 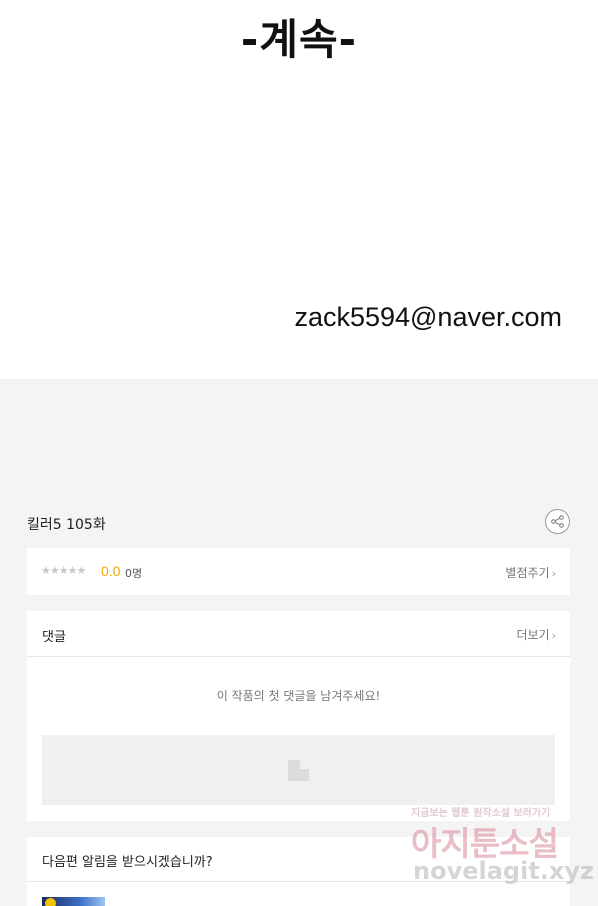 What do you see at coordinates (73, 901) in the screenshot?
I see `next-episode-thumbnail` at bounding box center [73, 901].